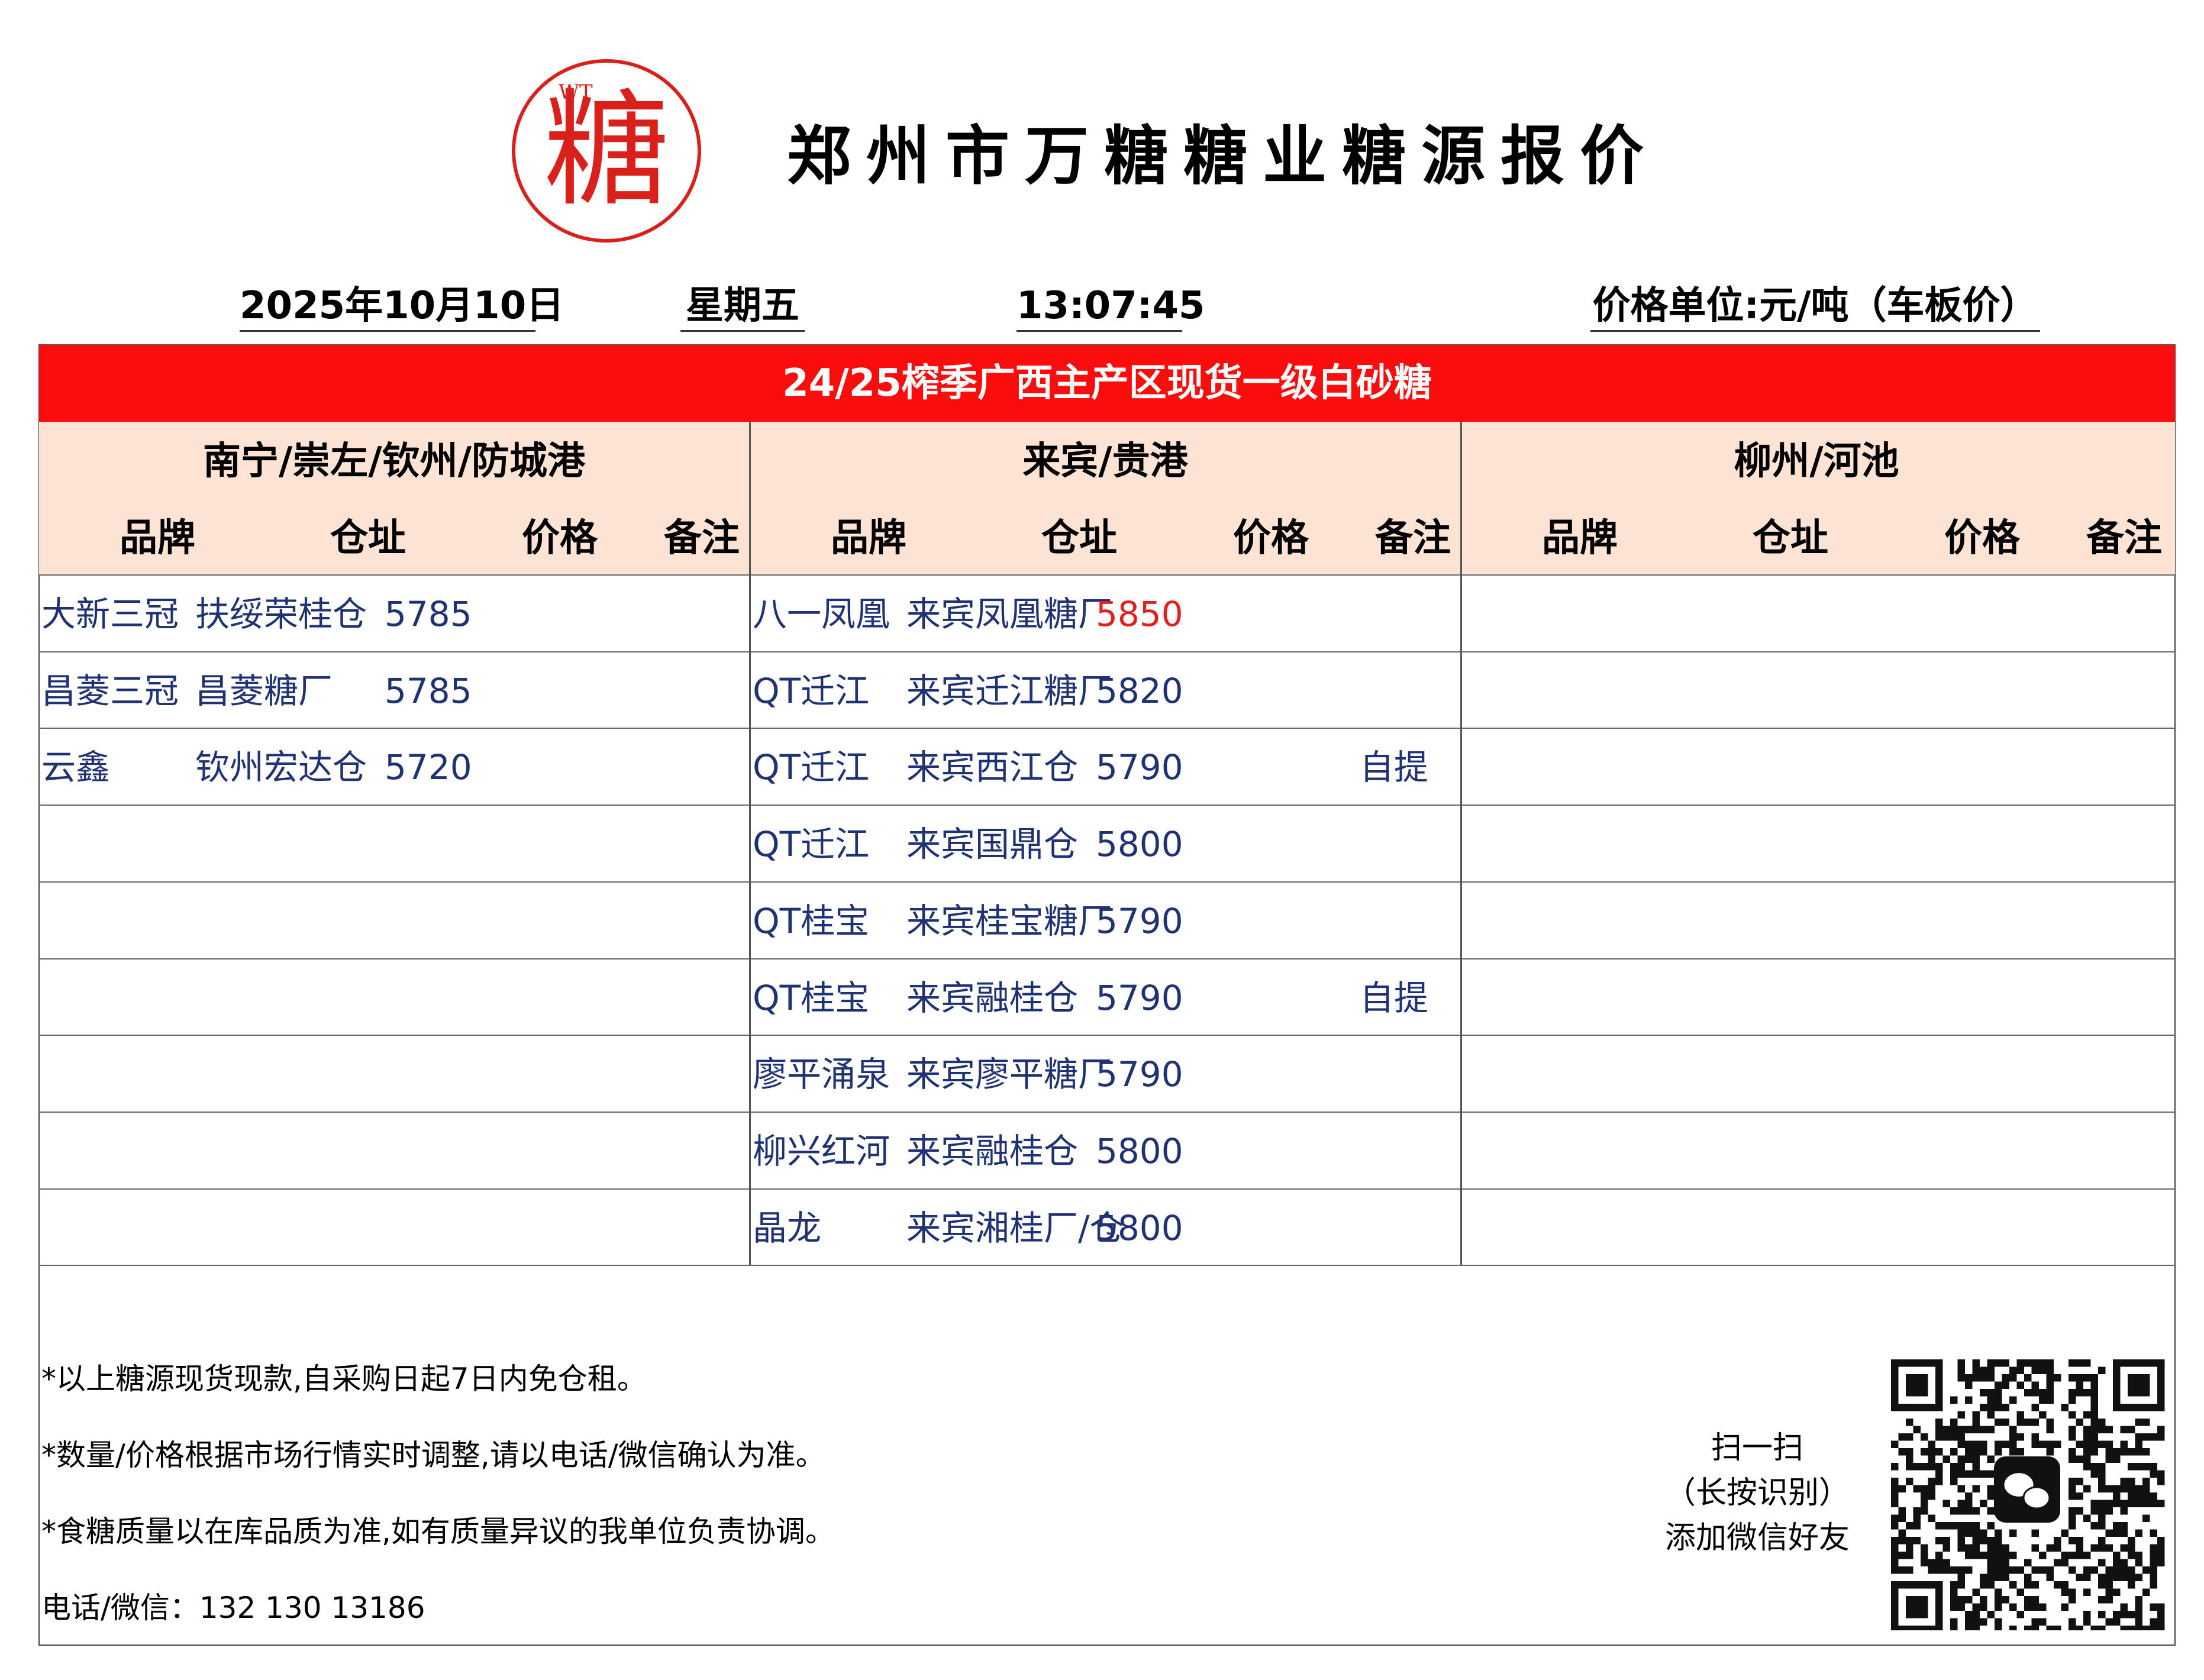 The image size is (2204, 1680). What do you see at coordinates (281, 767) in the screenshot?
I see `cell-location: 钦州宏达仓` at bounding box center [281, 767].